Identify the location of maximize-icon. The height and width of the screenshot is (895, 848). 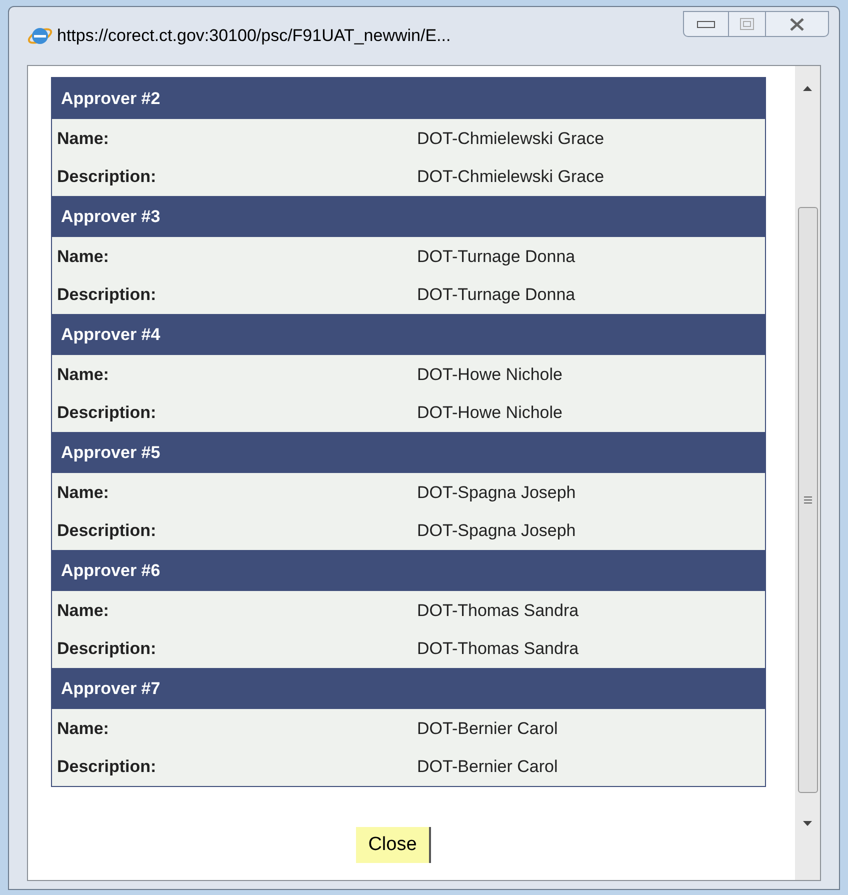
(747, 24).